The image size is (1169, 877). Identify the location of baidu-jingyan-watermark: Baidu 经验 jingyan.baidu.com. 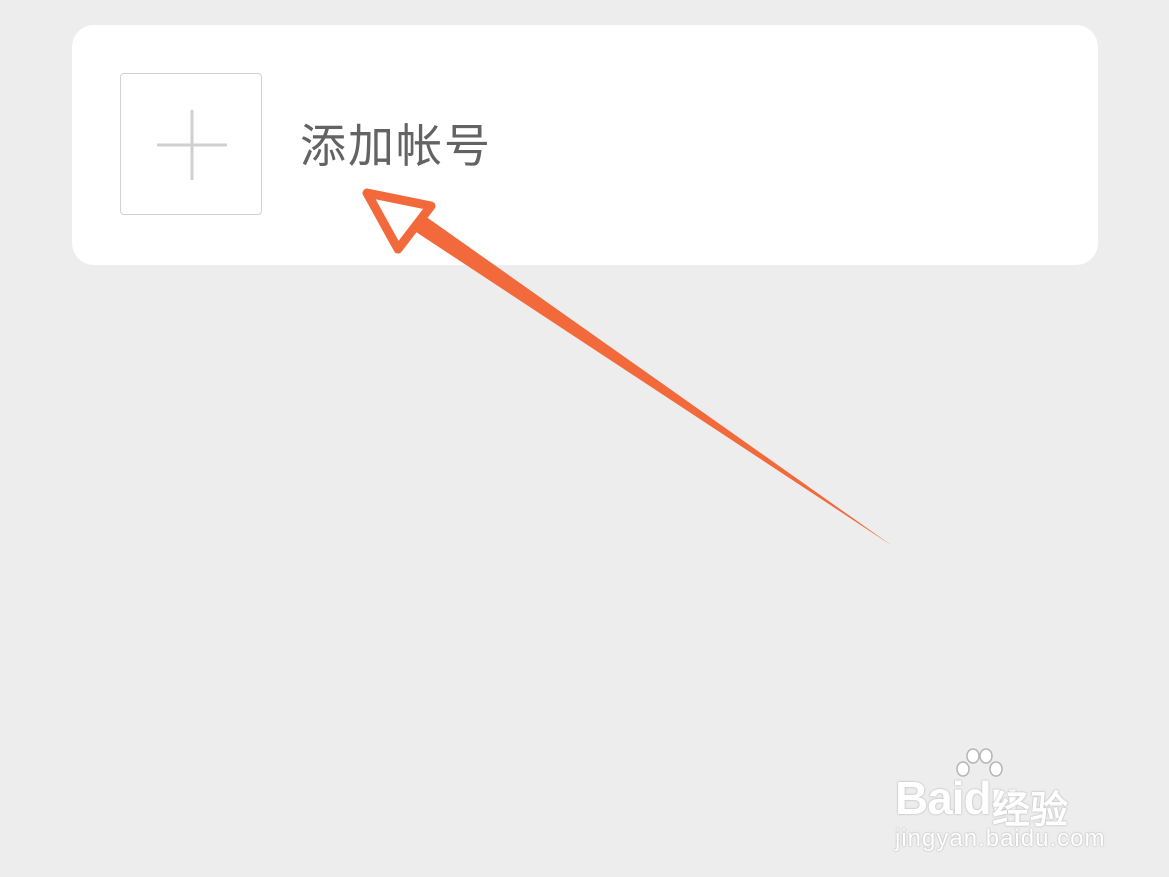
(1010, 802).